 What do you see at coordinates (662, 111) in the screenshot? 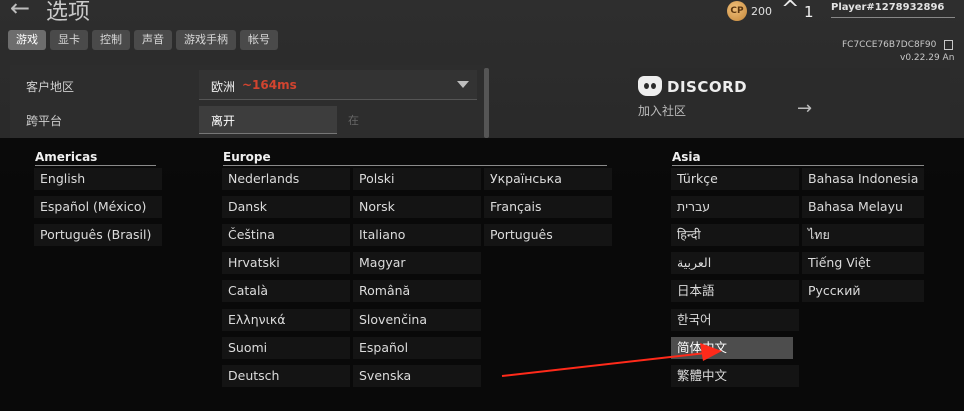
I see `discord-join-text: 加入社区` at bounding box center [662, 111].